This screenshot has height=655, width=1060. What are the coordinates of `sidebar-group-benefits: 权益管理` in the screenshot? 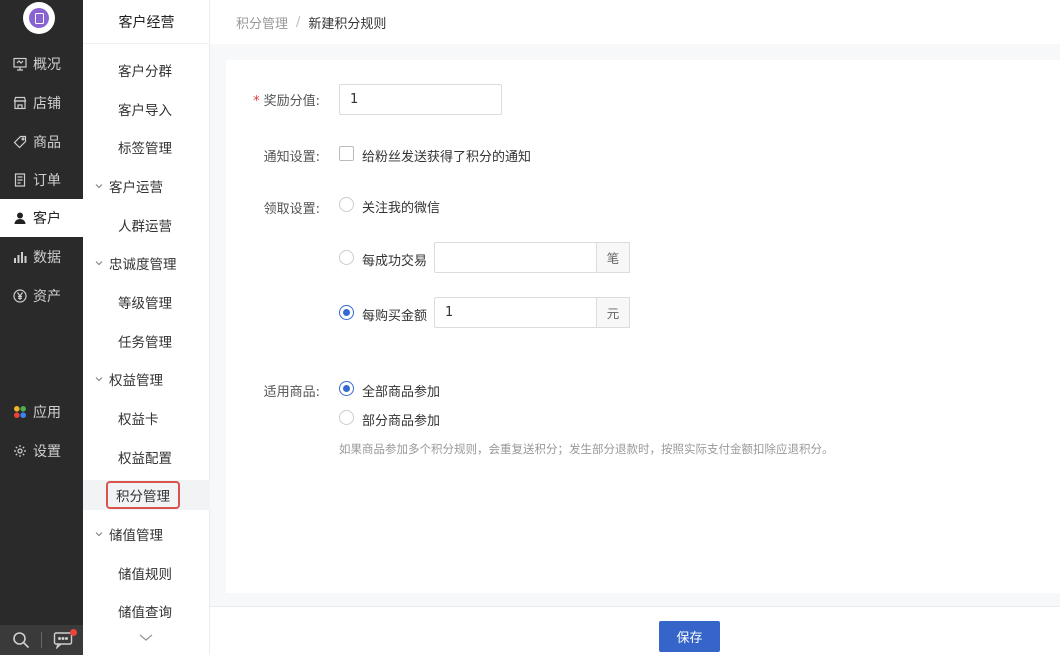 It's located at (146, 379).